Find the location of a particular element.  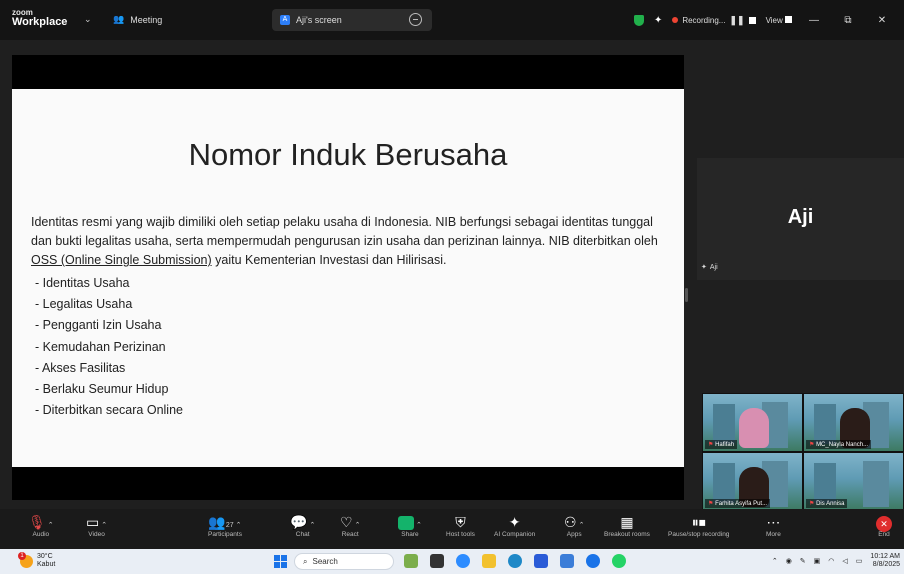

tray-app-icon: ◉ is located at coordinates (789, 561).